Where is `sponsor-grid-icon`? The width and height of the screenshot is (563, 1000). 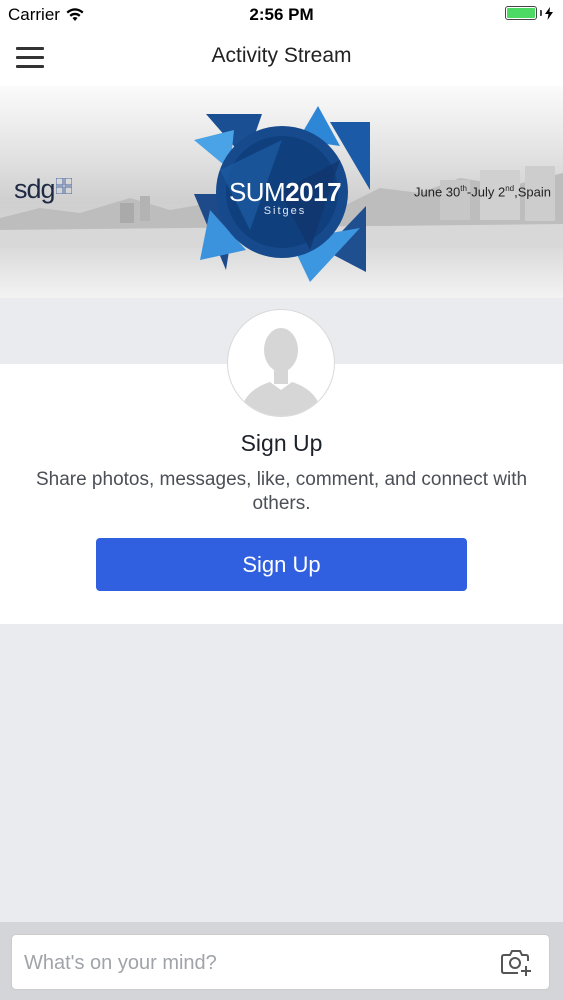 sponsor-grid-icon is located at coordinates (64, 186).